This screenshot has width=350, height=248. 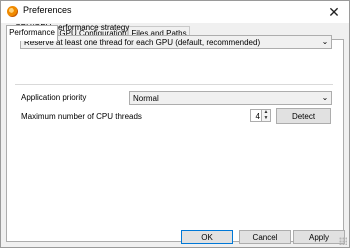 What do you see at coordinates (343, 241) in the screenshot?
I see `resize-grip-icon` at bounding box center [343, 241].